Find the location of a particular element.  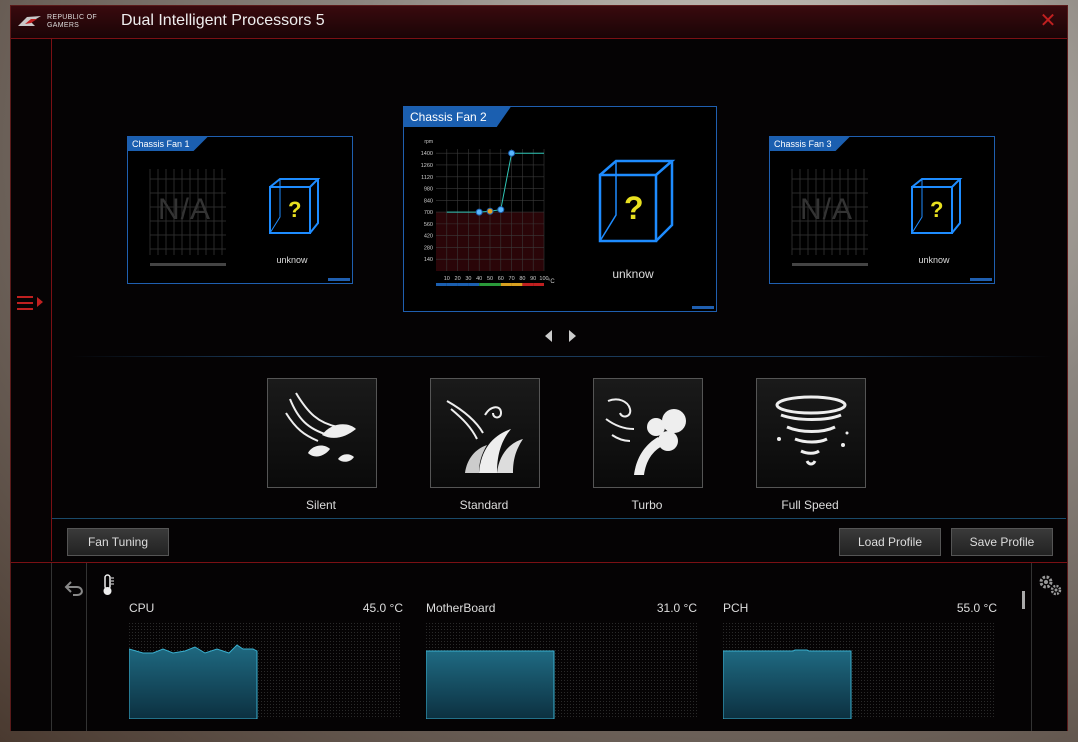

x-tick-label: 20 is located at coordinates (458, 279).